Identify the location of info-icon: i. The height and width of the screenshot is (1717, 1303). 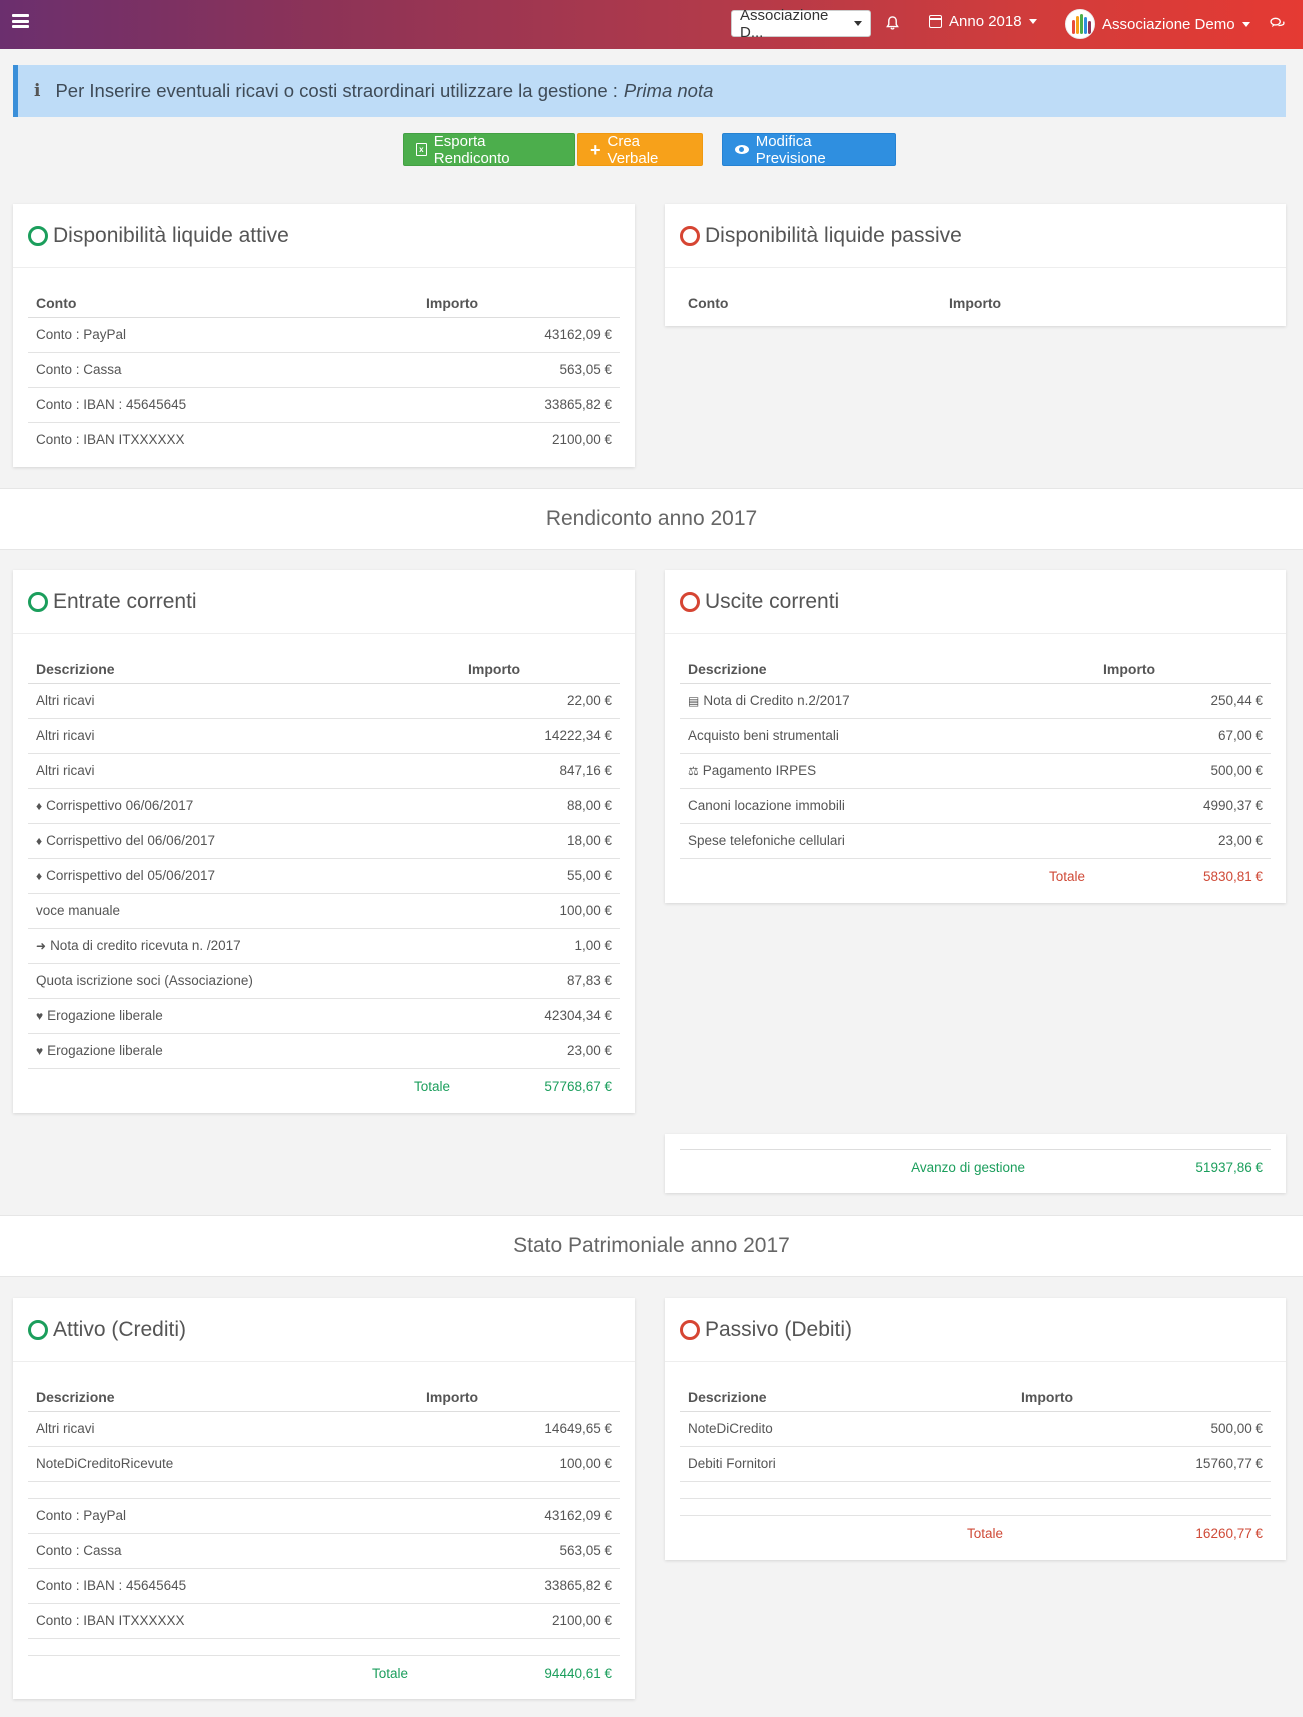
(37, 91).